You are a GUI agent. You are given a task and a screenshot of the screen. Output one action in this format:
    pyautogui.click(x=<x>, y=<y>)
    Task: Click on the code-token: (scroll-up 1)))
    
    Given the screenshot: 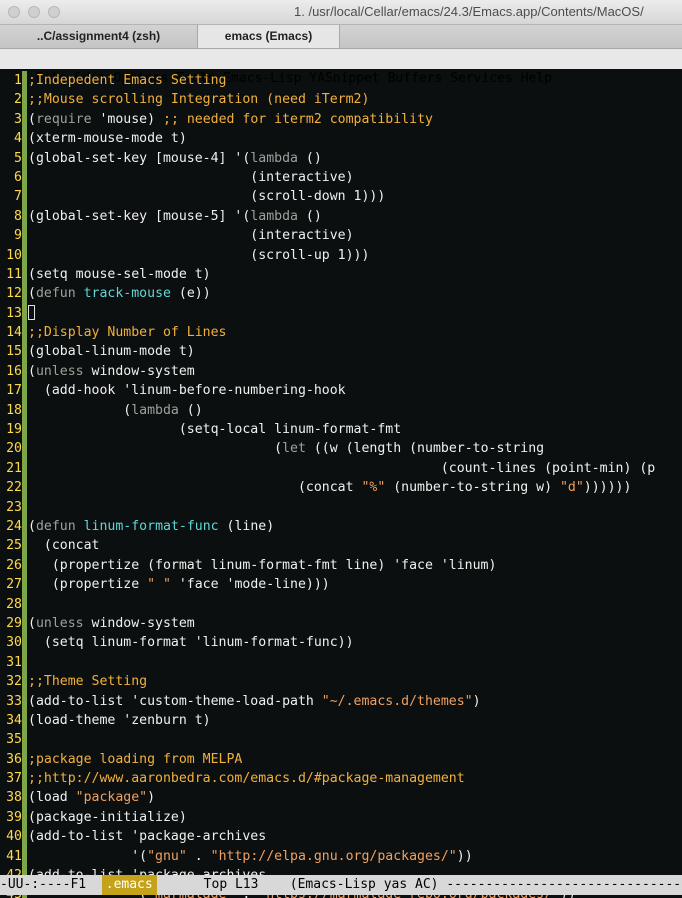 What is the action you would take?
    pyautogui.click(x=199, y=255)
    